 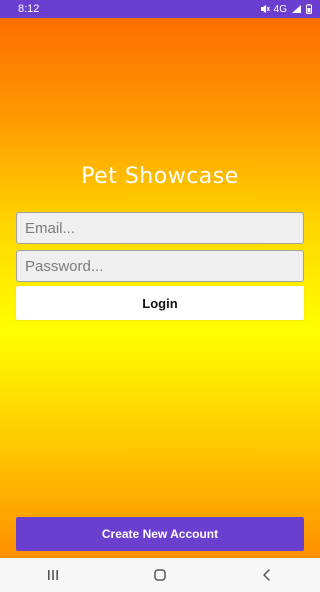 What do you see at coordinates (265, 9) in the screenshot?
I see `mute-icon` at bounding box center [265, 9].